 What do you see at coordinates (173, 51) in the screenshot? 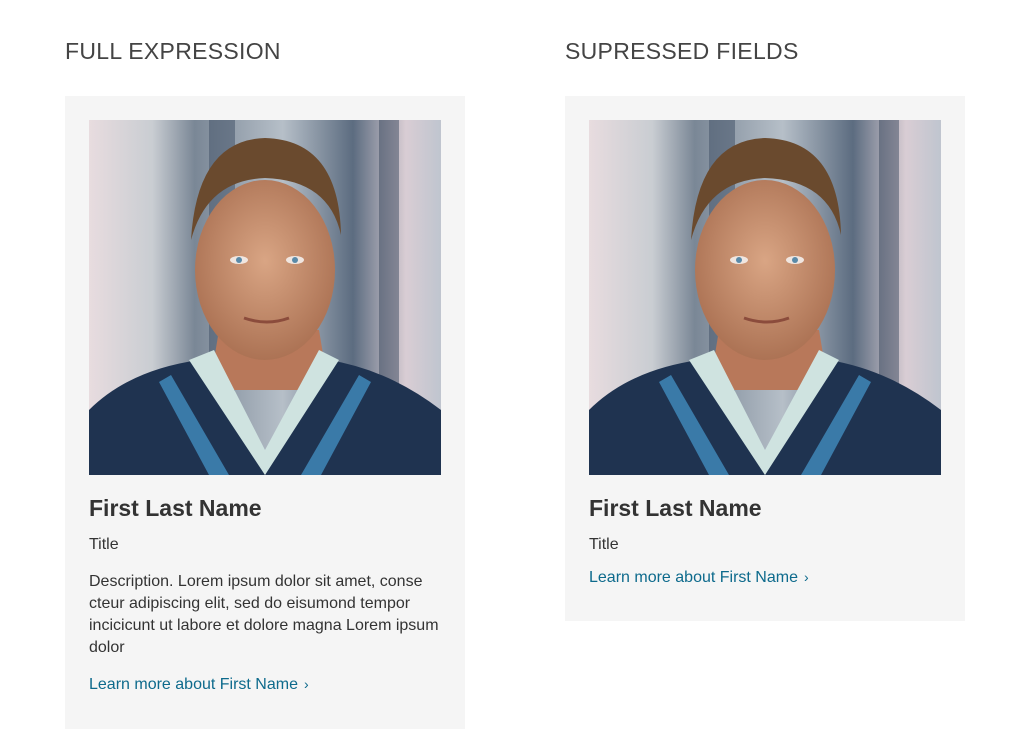
I see `section-heading: FULL EXPRESSION` at bounding box center [173, 51].